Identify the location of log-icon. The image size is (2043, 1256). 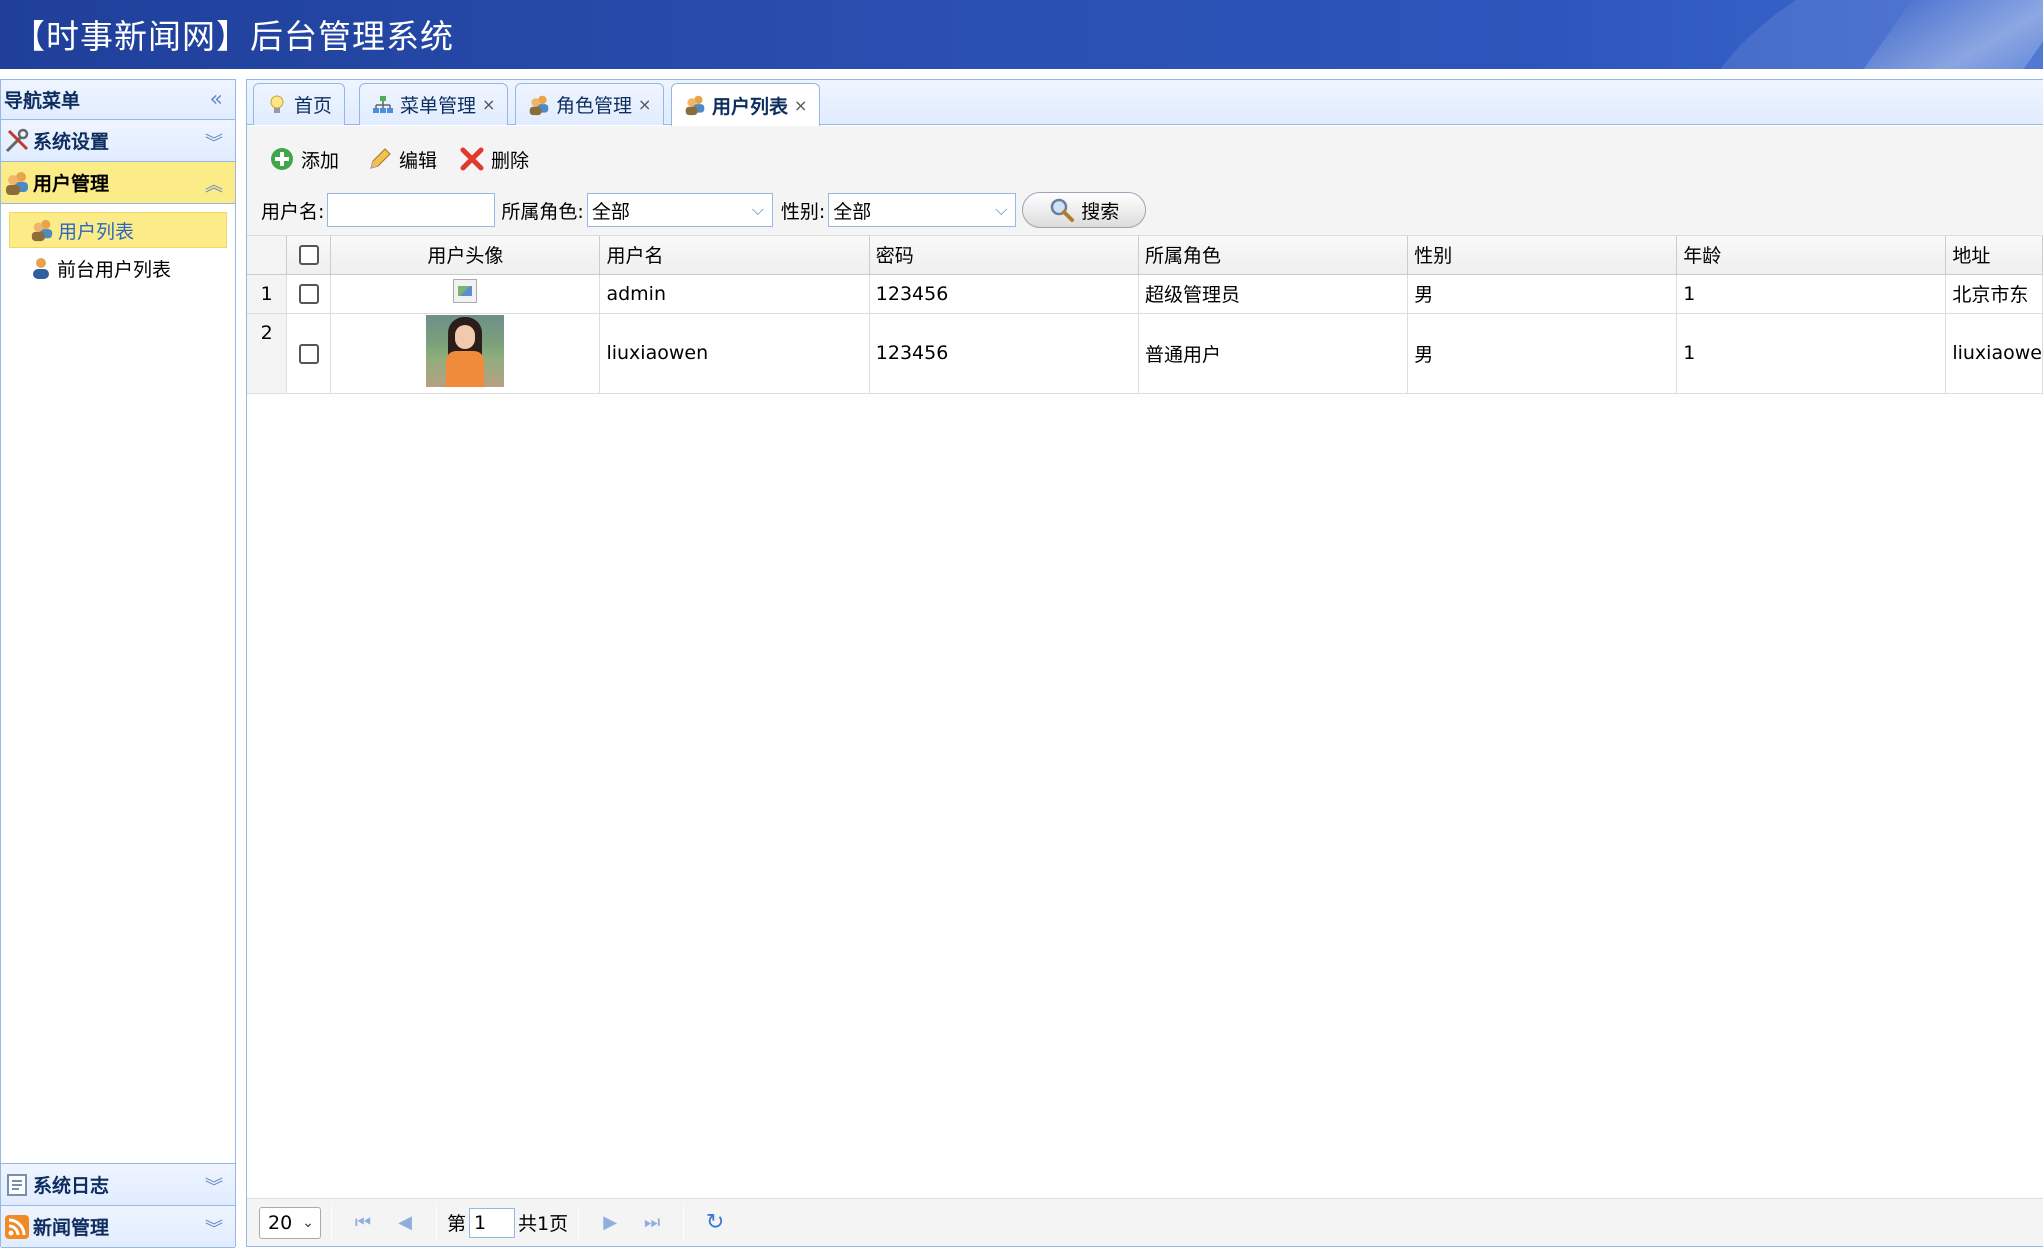
(17, 1185).